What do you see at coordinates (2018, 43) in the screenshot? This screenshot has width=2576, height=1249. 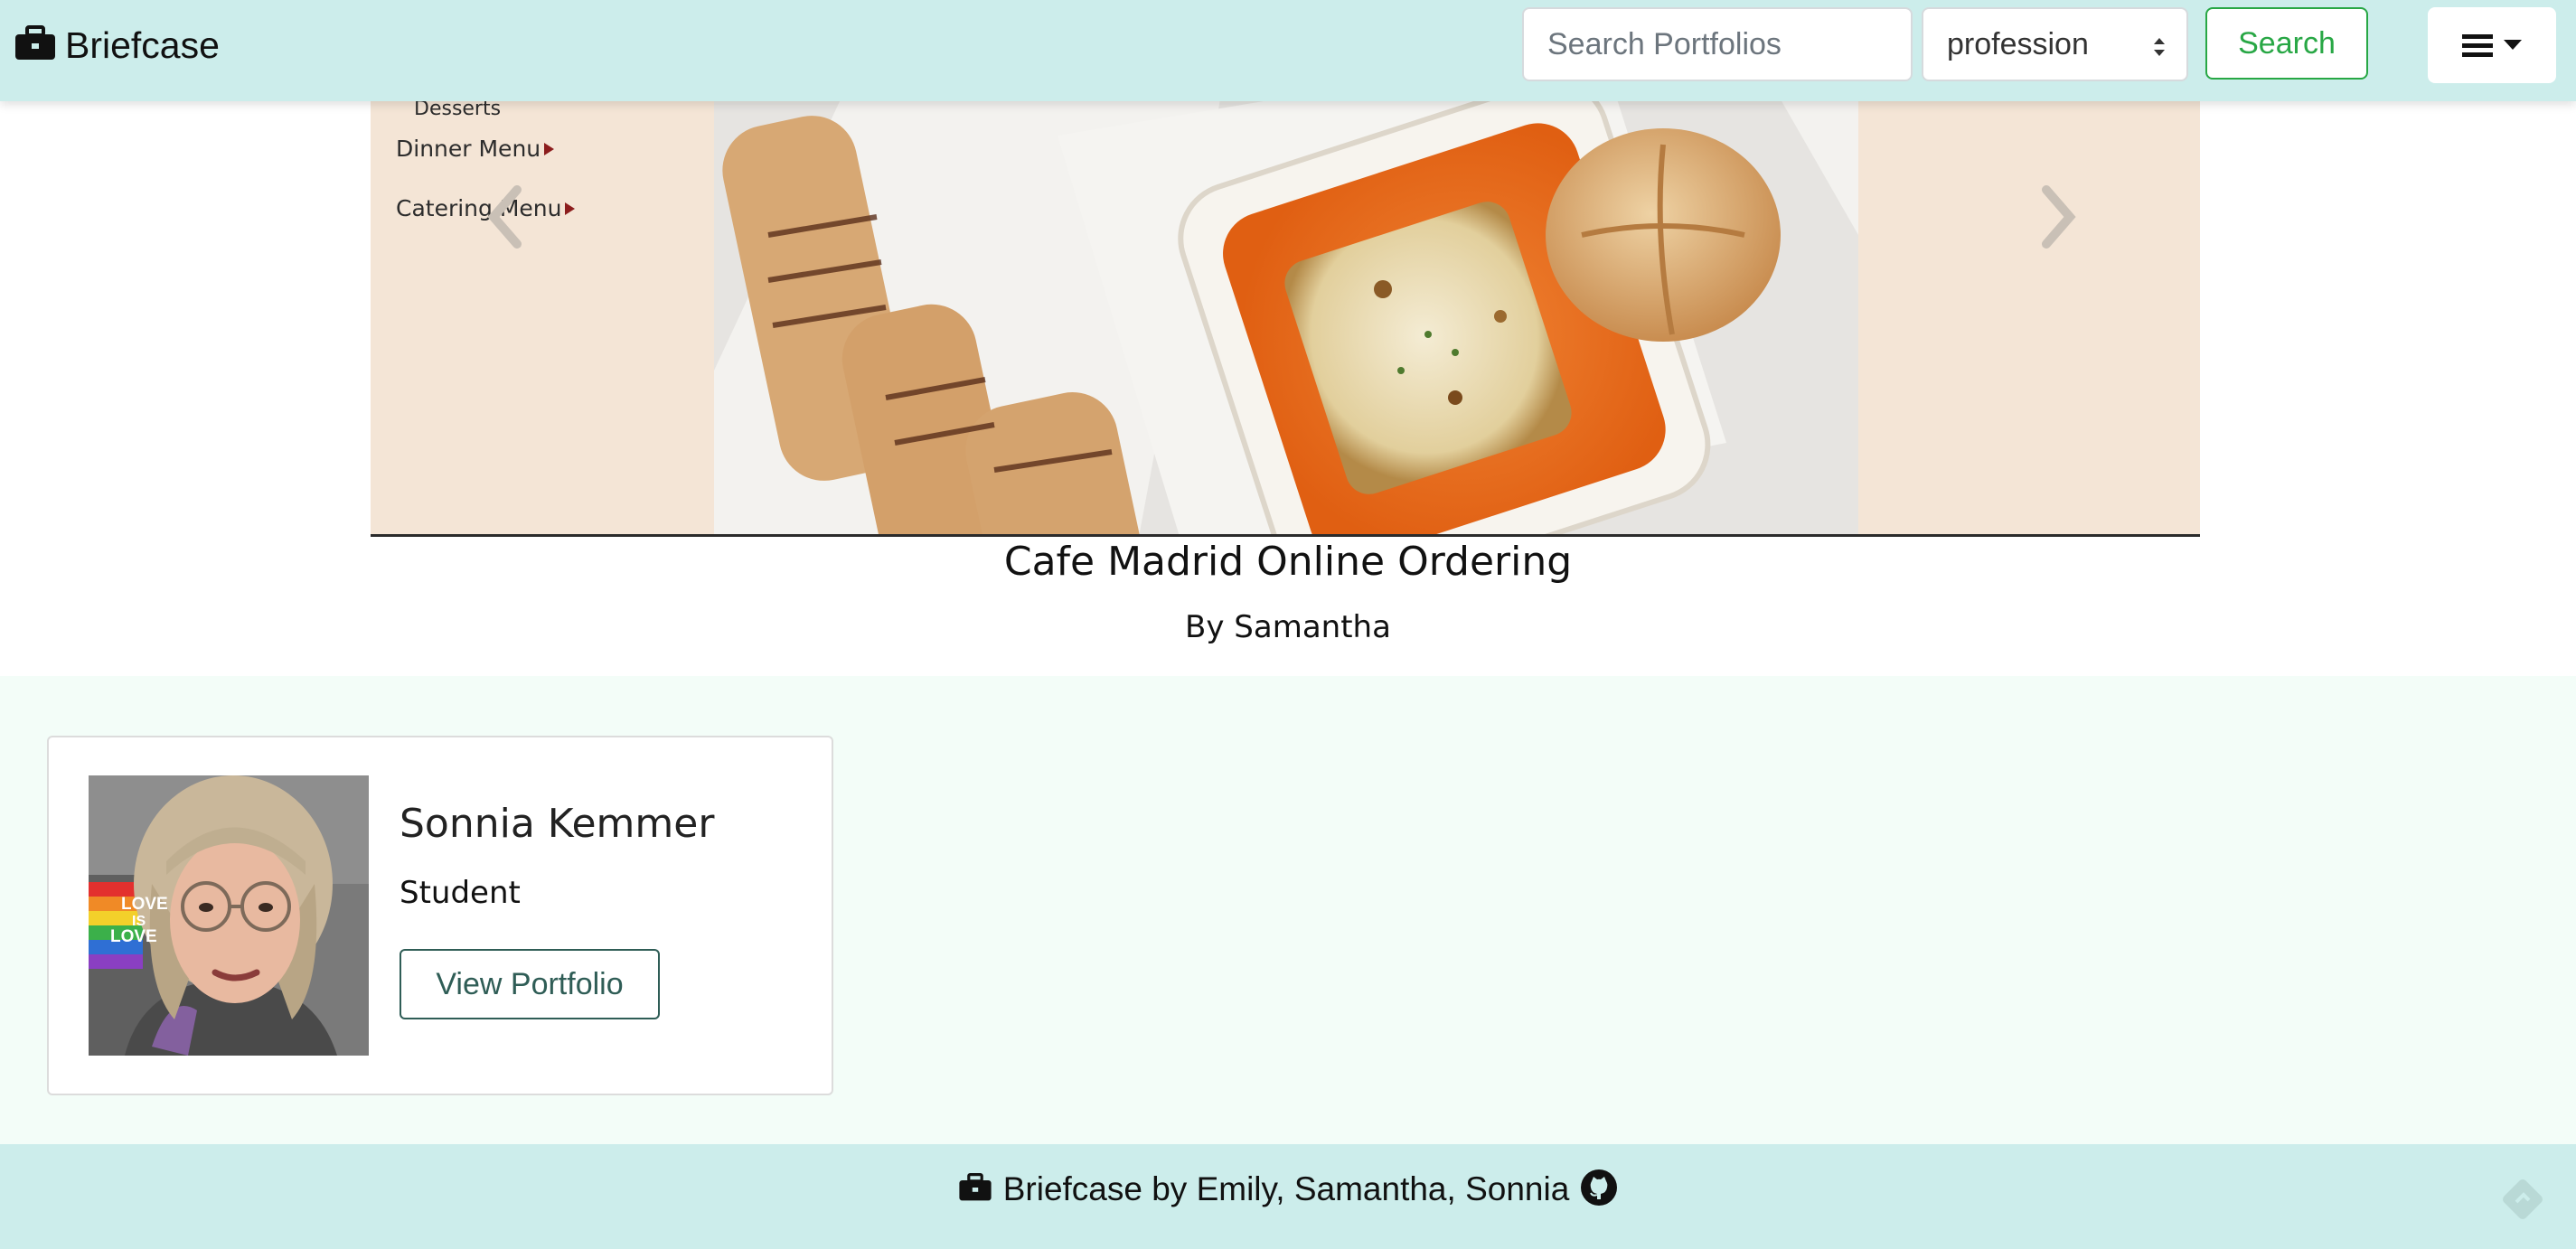 I see `select-value: profession` at bounding box center [2018, 43].